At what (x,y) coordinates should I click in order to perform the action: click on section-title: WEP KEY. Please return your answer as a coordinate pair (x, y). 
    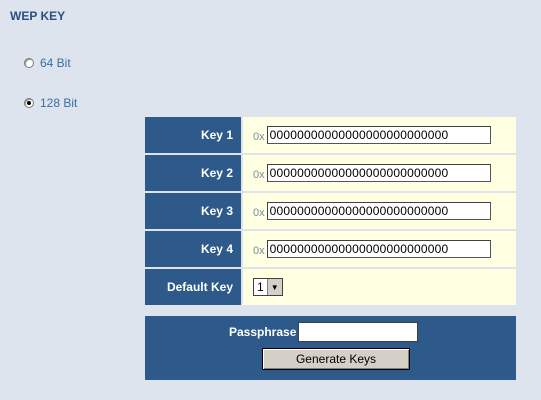
    Looking at the image, I should click on (38, 16).